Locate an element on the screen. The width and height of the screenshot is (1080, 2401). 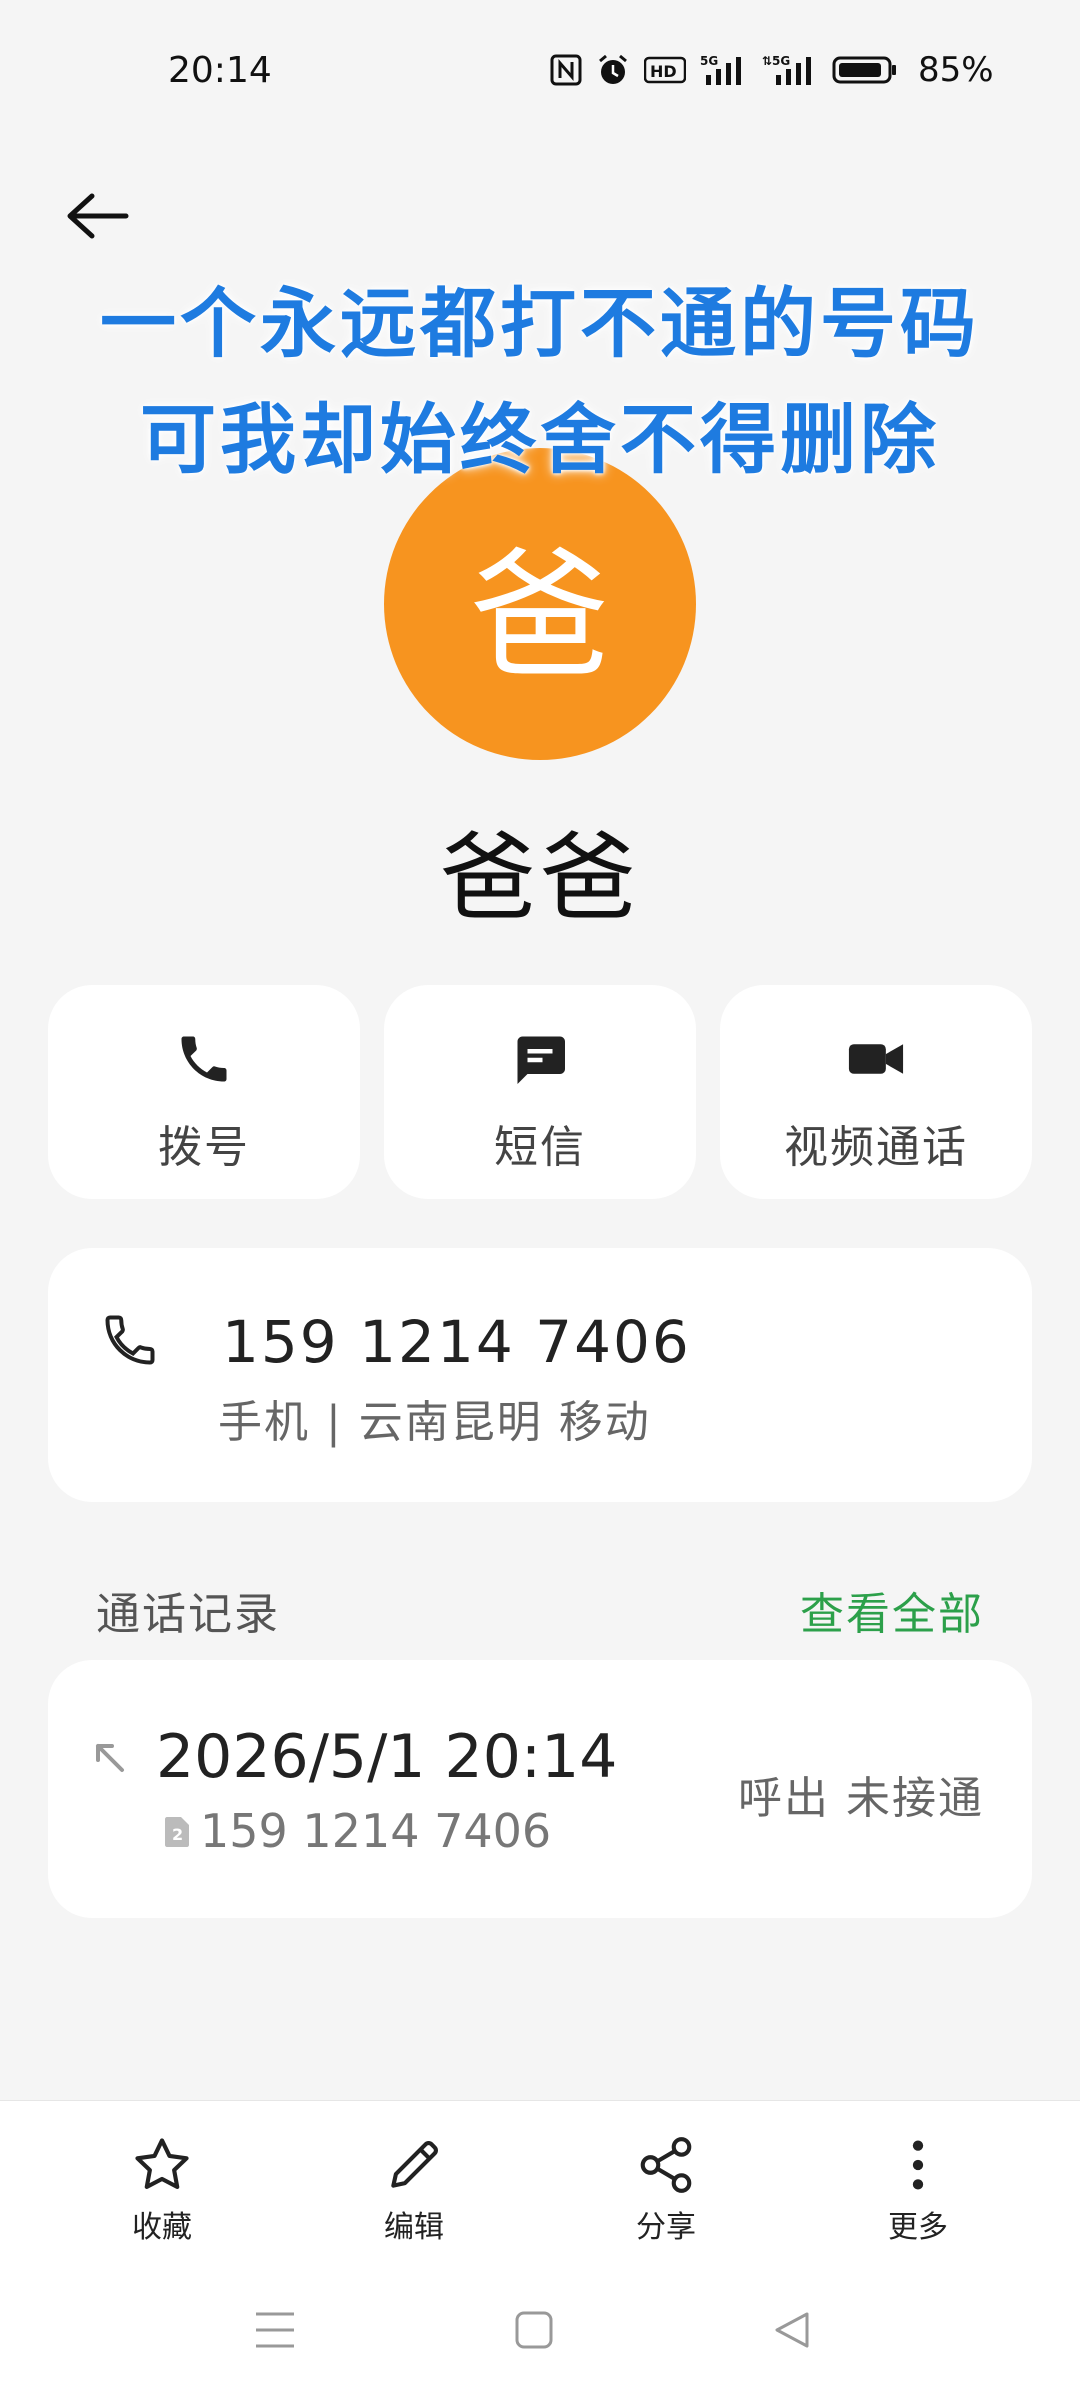
edit-button: 编辑 is located at coordinates (414, 2190).